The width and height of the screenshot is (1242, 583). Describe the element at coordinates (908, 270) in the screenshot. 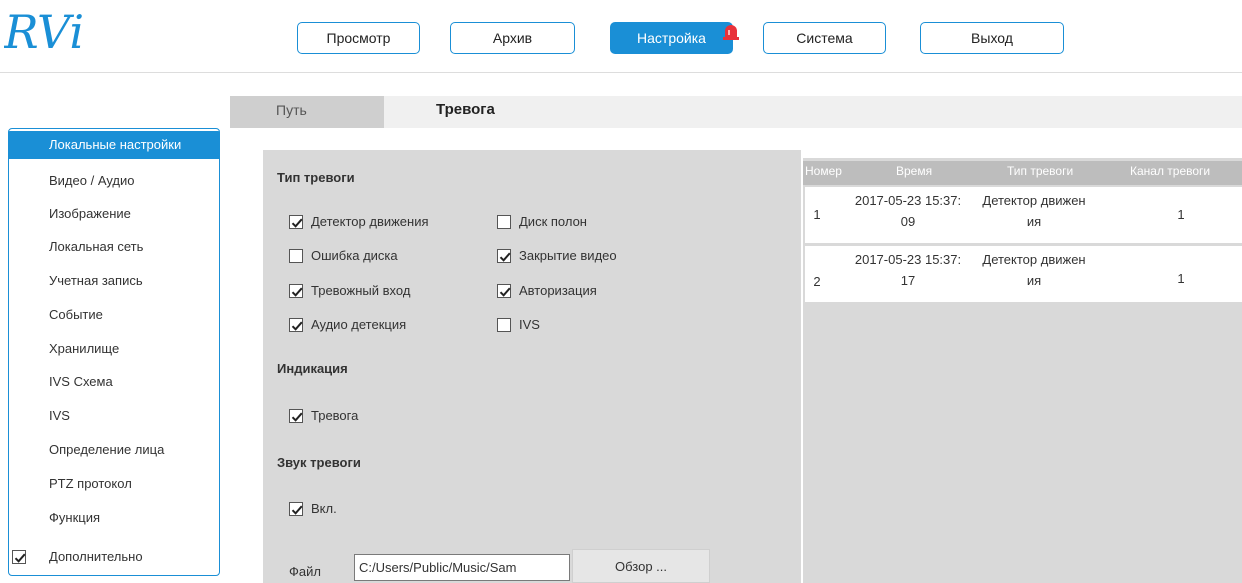

I see `row-time: 2017-05-23 15:37: 17` at that location.